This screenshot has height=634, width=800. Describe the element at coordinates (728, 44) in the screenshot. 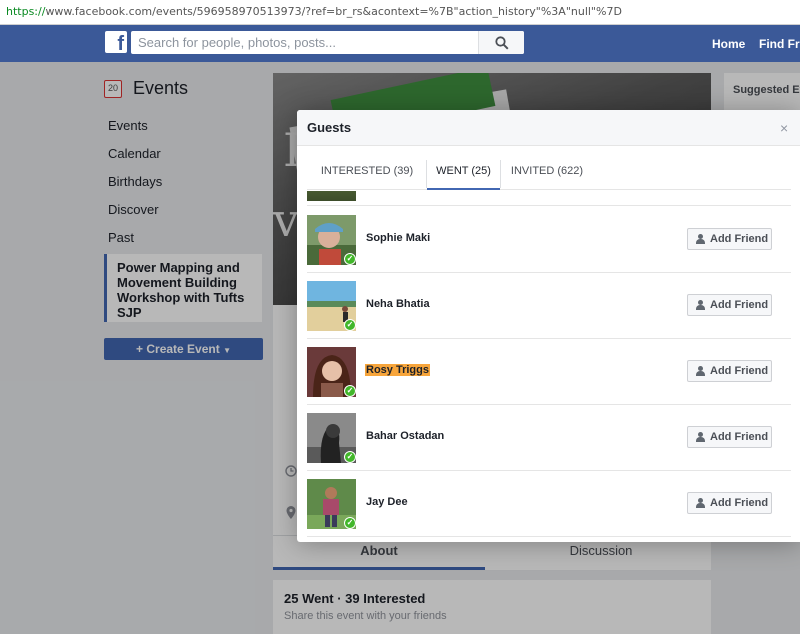

I see `nav-home-link: Home` at that location.